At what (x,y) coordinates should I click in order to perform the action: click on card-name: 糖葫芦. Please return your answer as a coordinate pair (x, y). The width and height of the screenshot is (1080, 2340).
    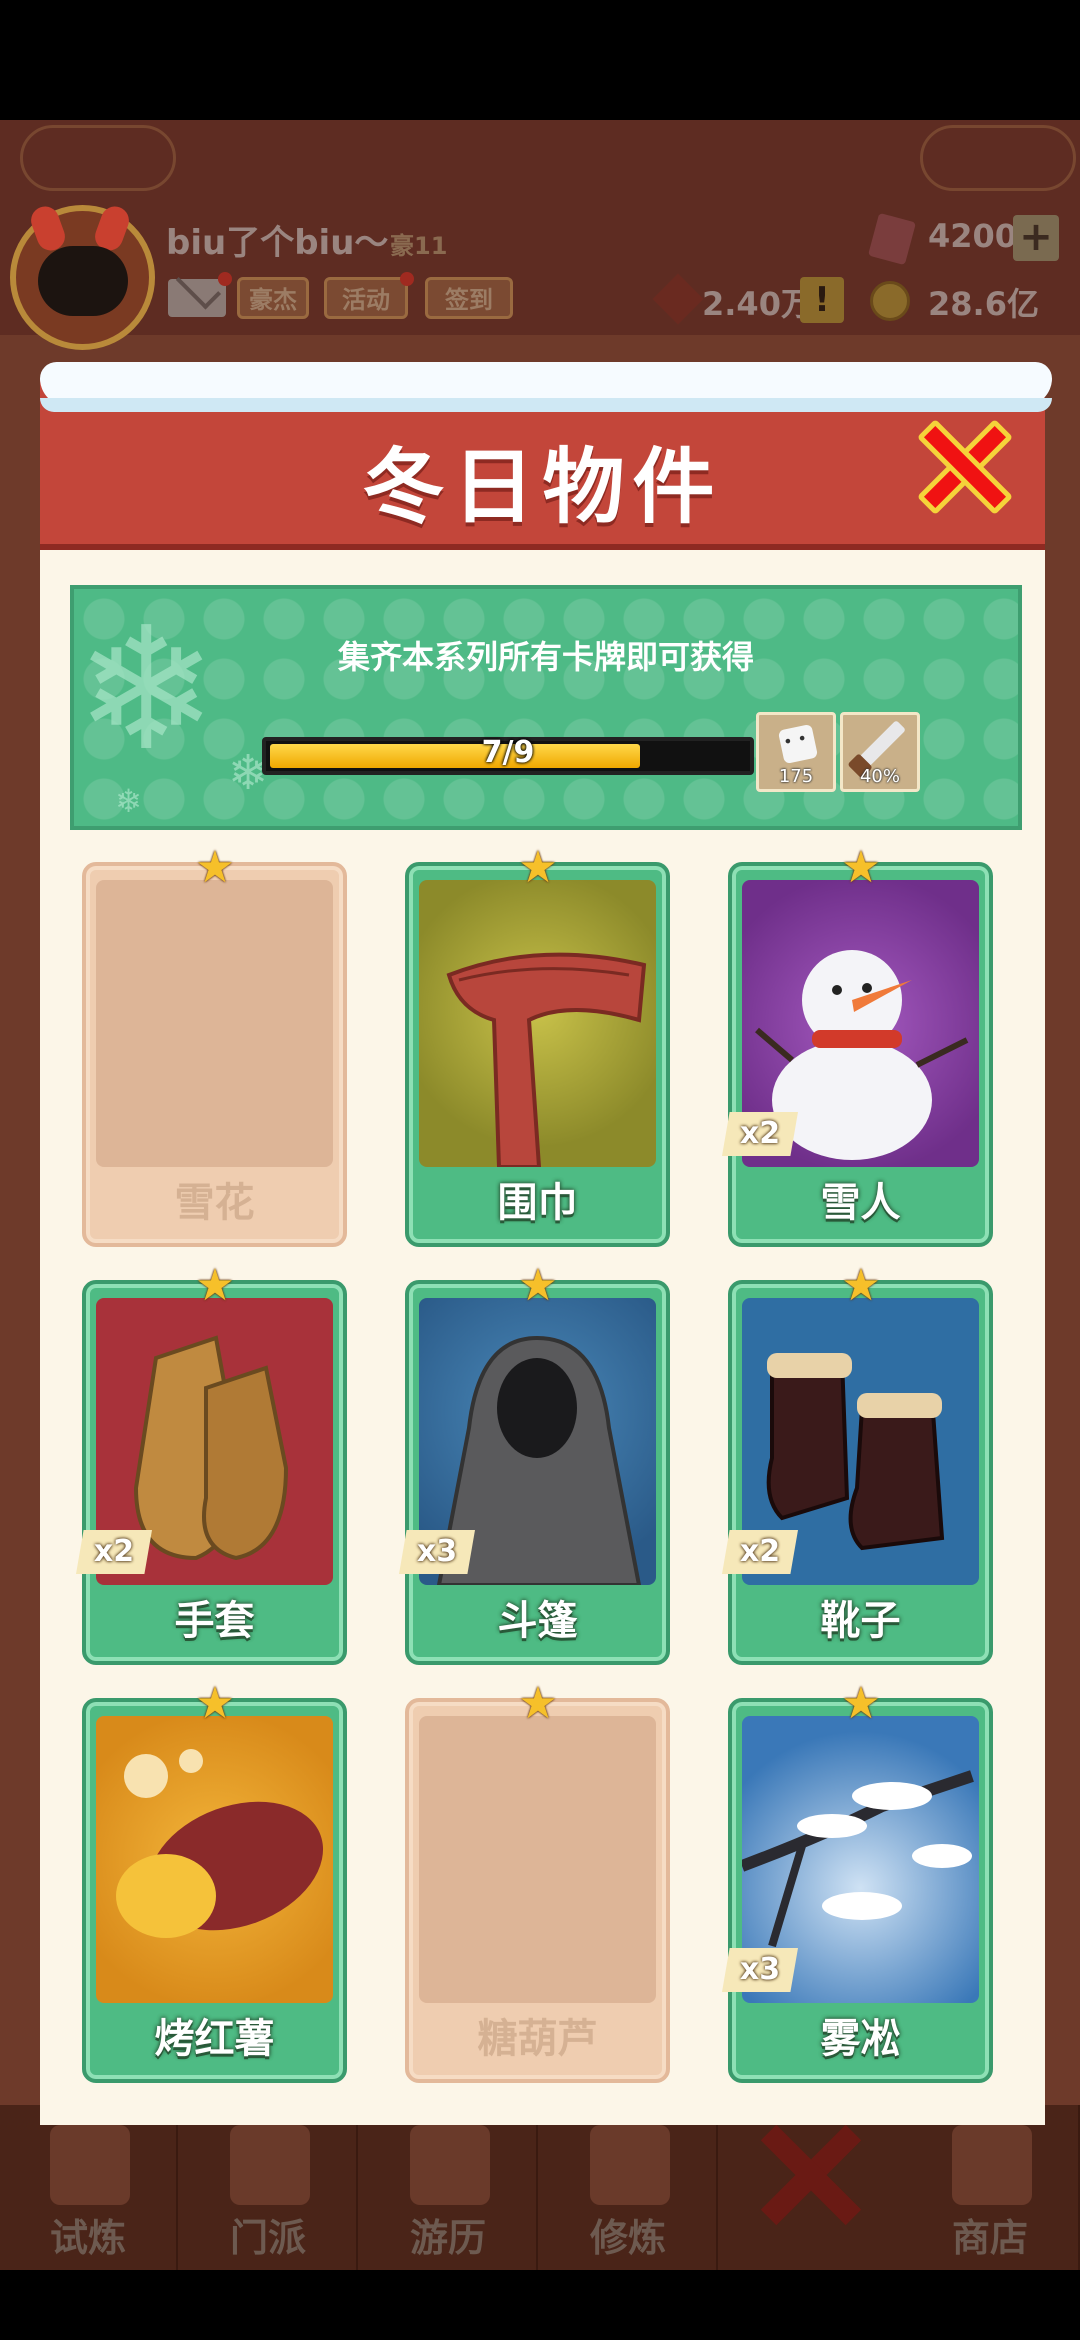
    Looking at the image, I should click on (537, 2039).